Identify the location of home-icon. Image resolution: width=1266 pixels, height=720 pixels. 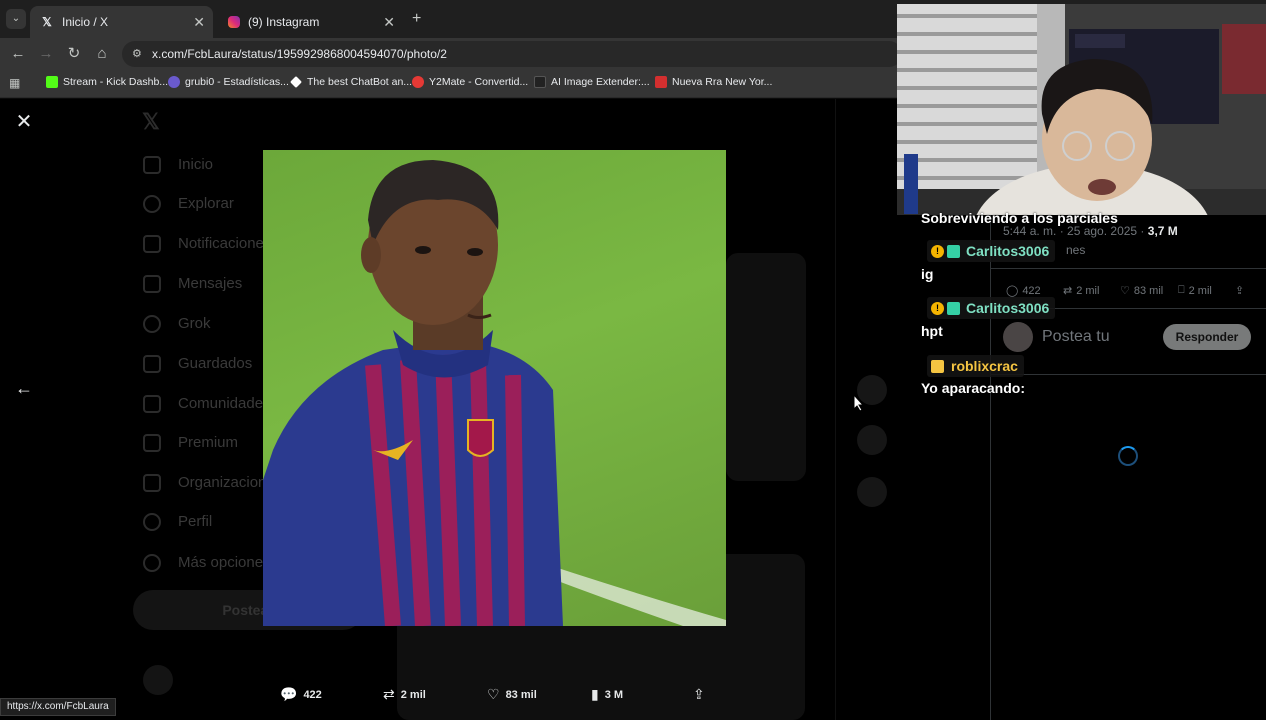
(152, 165).